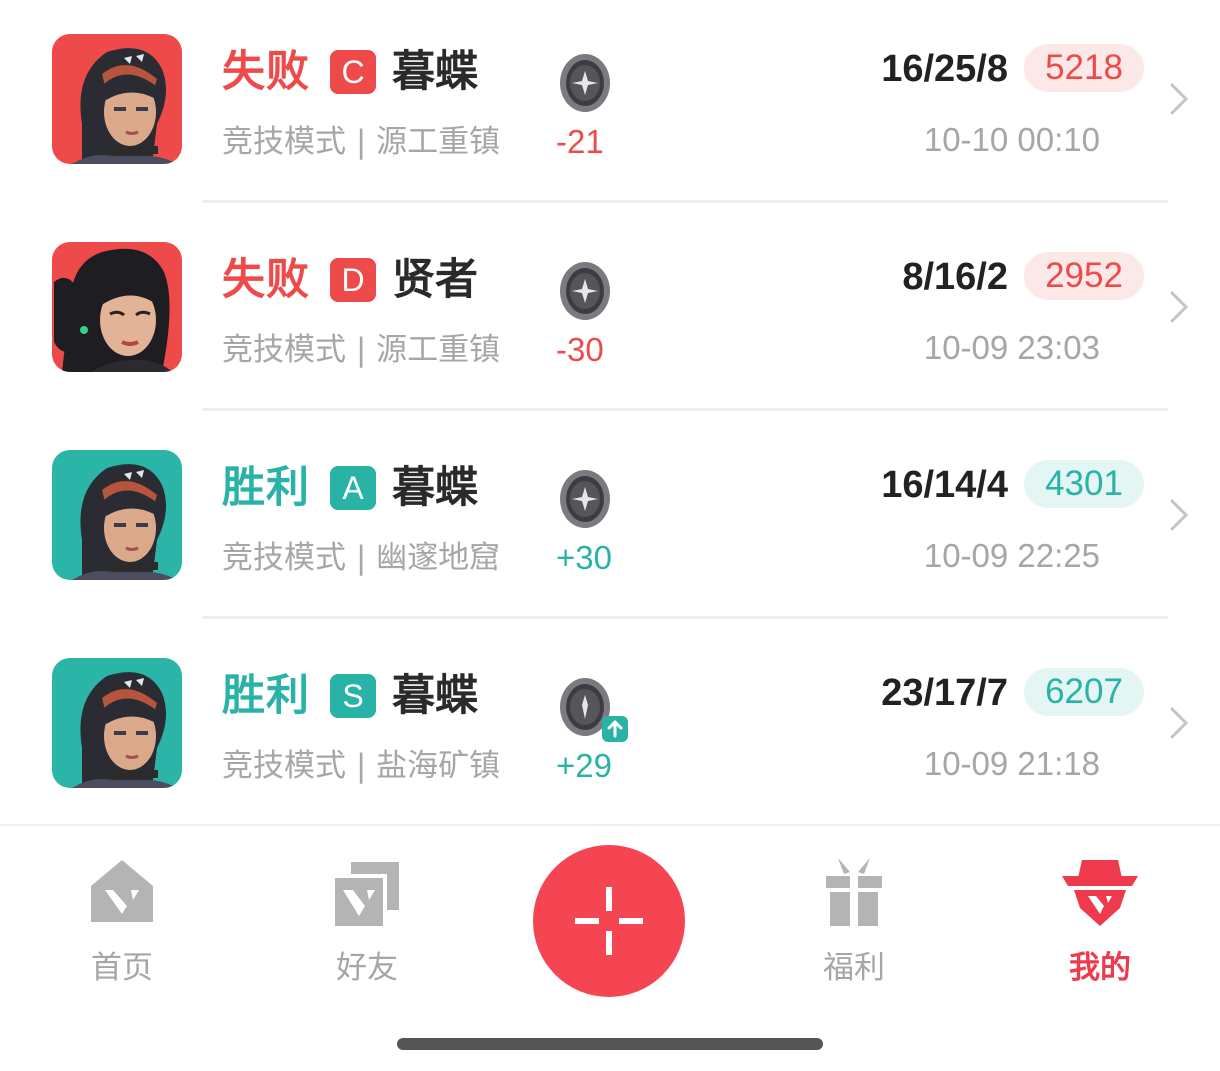  Describe the element at coordinates (367, 894) in the screenshot. I see `friends-icon` at that location.